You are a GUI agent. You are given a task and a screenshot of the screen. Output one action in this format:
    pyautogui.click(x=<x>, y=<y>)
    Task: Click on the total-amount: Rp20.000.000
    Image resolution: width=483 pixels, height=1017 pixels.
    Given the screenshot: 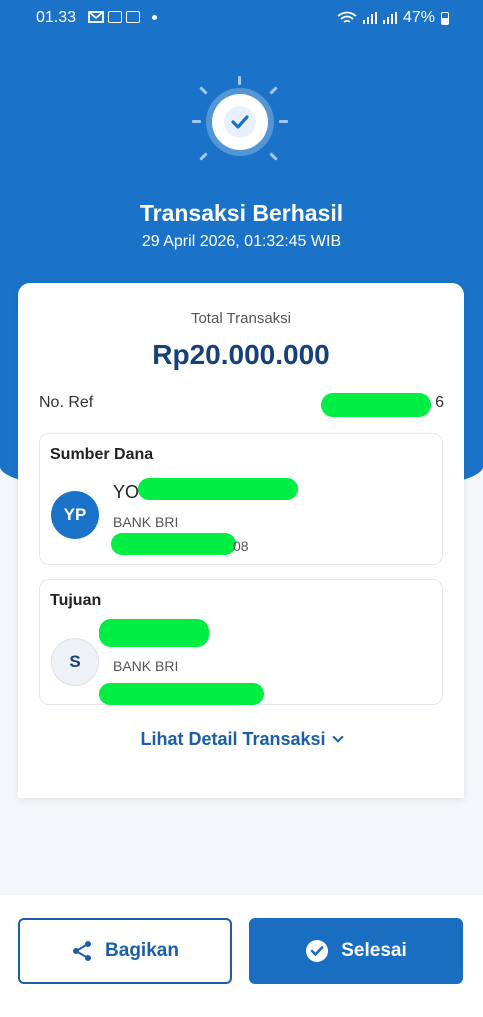 What is the action you would take?
    pyautogui.click(x=241, y=354)
    